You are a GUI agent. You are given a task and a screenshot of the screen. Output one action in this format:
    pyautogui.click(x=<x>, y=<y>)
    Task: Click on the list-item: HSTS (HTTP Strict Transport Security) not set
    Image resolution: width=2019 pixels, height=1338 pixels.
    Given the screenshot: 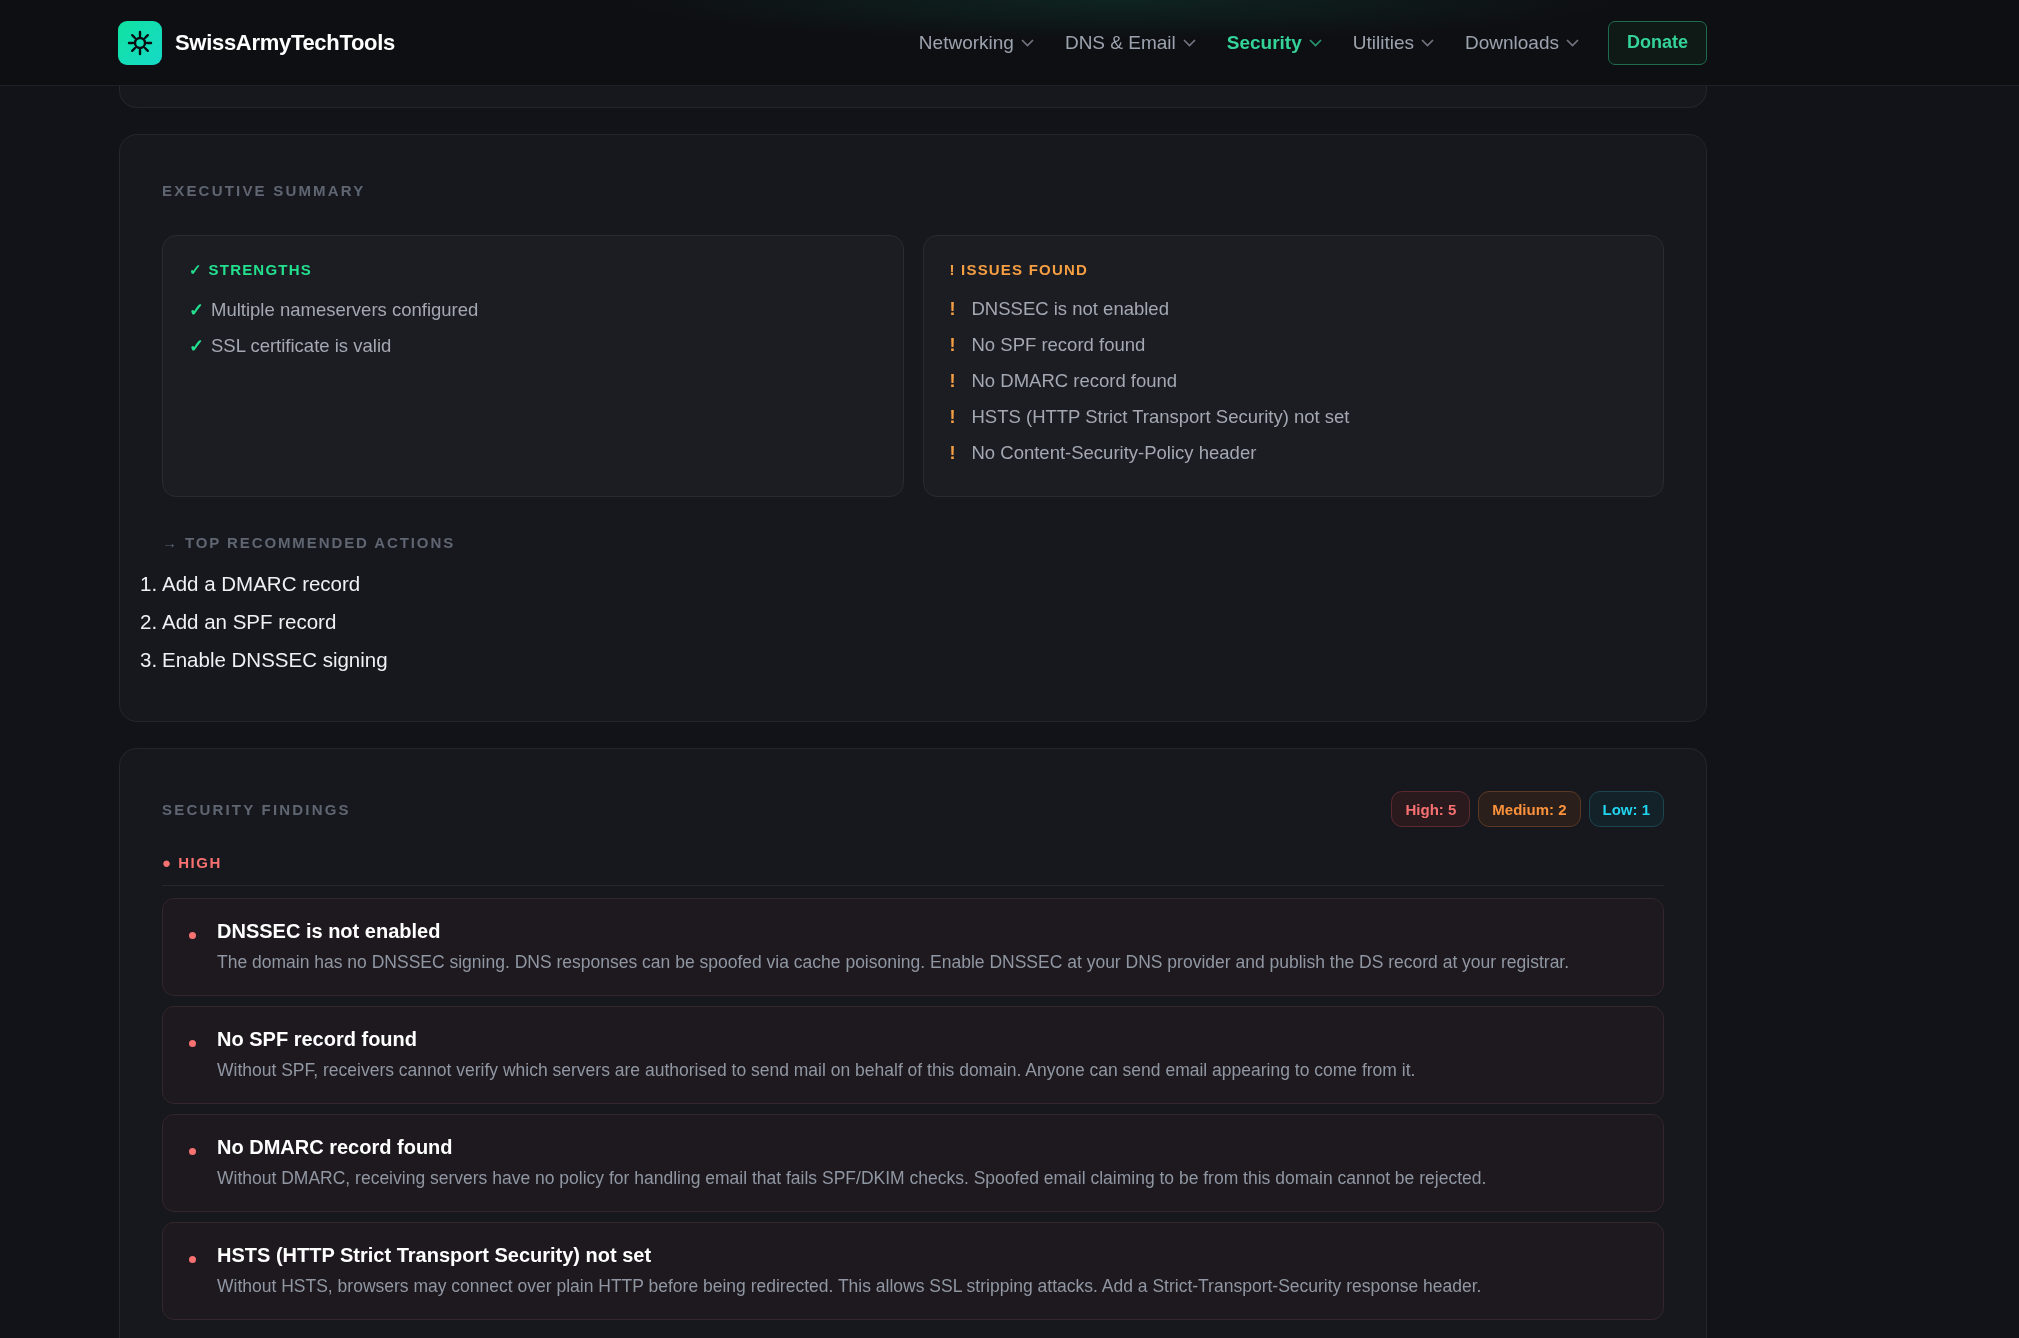 What is the action you would take?
    pyautogui.click(x=1160, y=417)
    